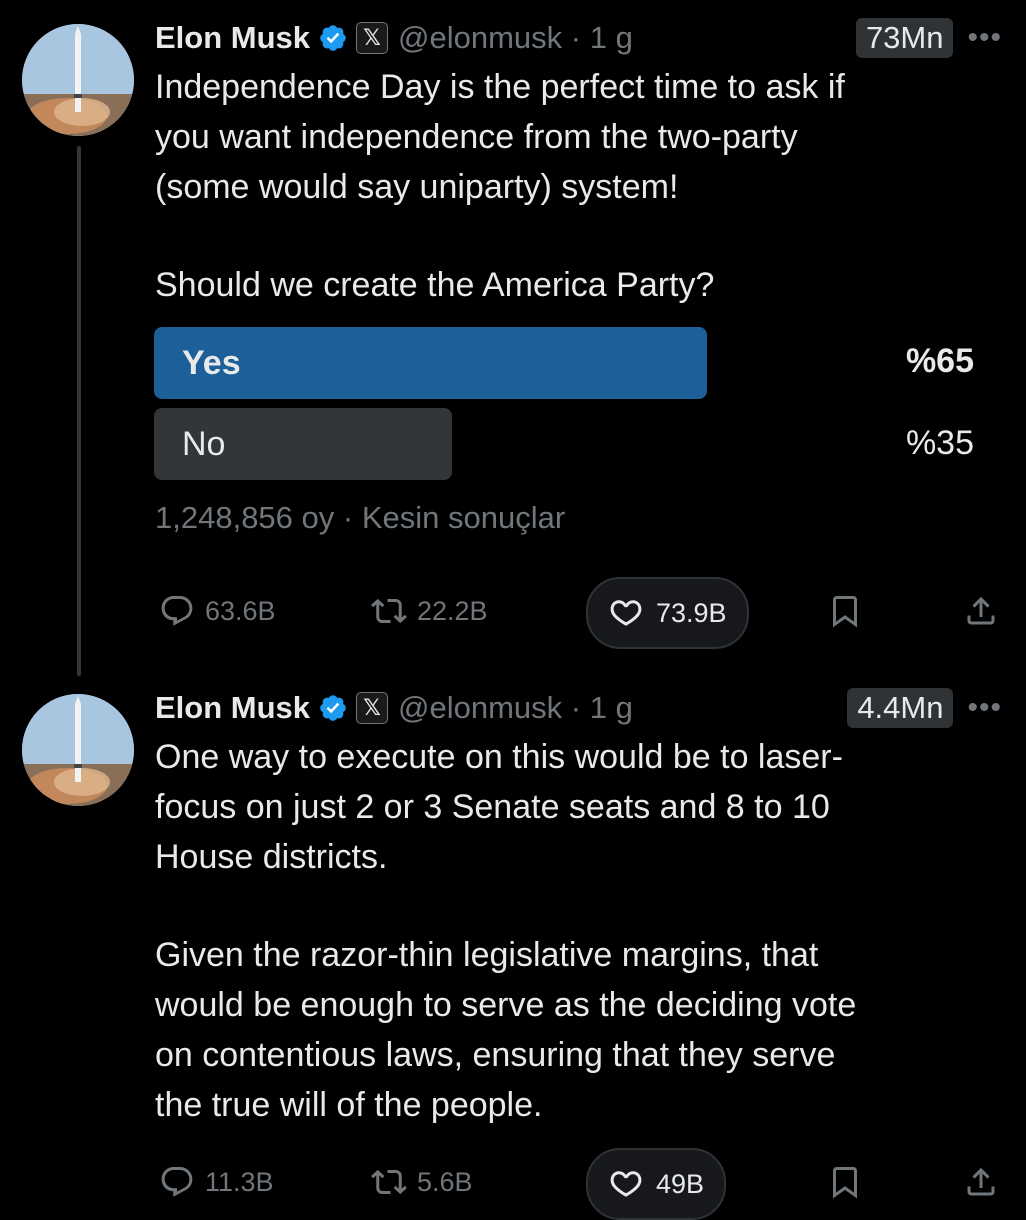  I want to click on poll-vote-count: 1,248,856 oy, so click(245, 517).